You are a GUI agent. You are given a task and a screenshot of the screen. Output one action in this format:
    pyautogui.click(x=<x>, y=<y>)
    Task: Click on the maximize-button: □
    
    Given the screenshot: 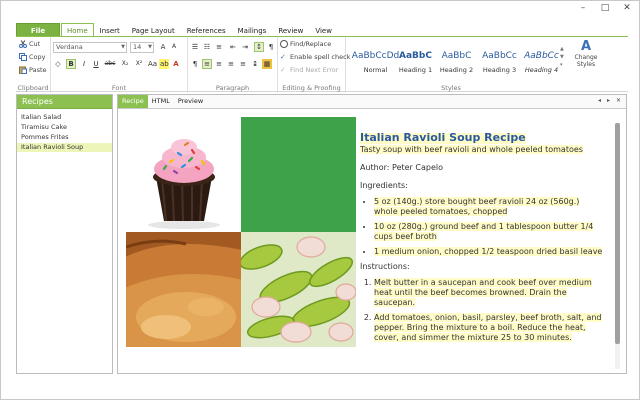 What is the action you would take?
    pyautogui.click(x=605, y=8)
    